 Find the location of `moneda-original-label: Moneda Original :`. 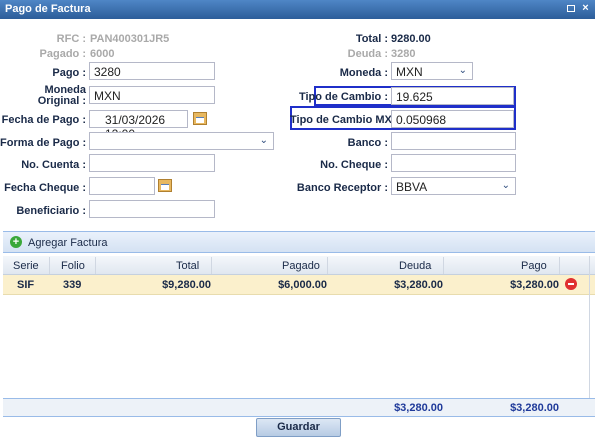

moneda-original-label: Moneda Original : is located at coordinates (43, 96).